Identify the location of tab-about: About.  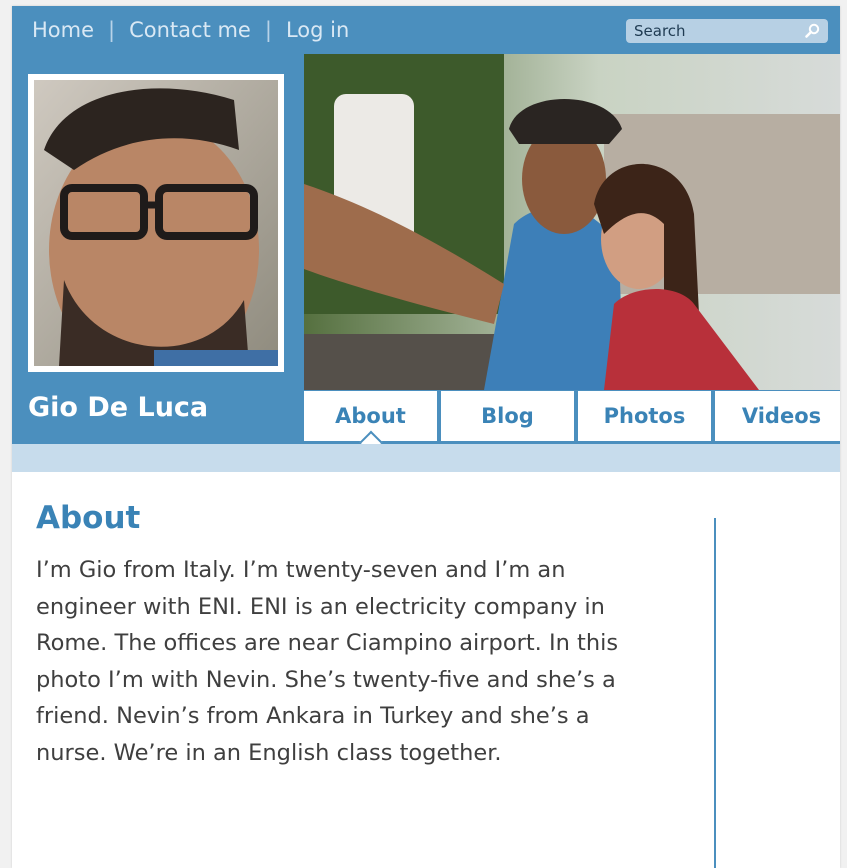
(370, 416).